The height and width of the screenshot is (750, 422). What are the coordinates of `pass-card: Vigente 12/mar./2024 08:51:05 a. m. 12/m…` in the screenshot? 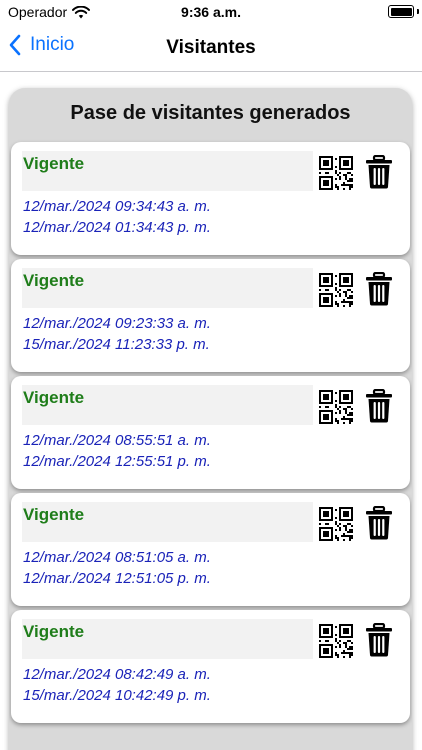 It's located at (210, 549).